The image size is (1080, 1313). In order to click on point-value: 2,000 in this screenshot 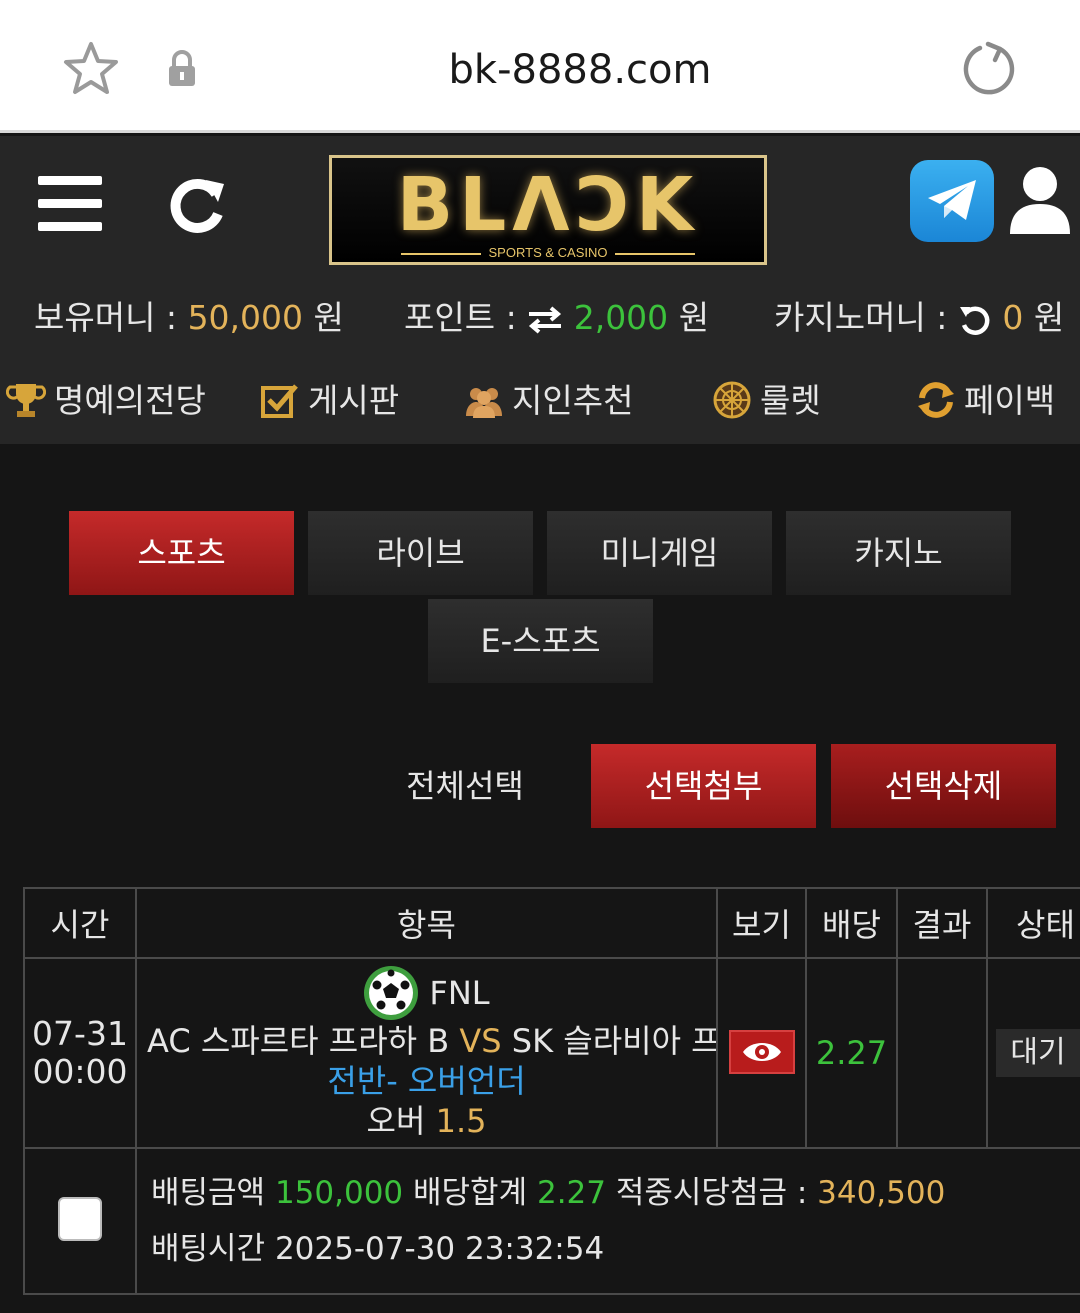, I will do `click(621, 317)`.